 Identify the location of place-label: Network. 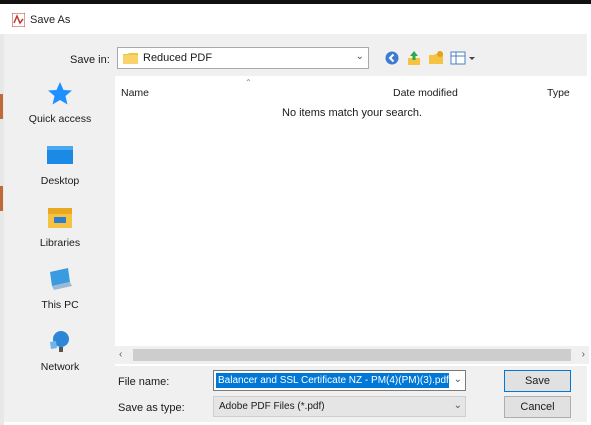
(60, 367).